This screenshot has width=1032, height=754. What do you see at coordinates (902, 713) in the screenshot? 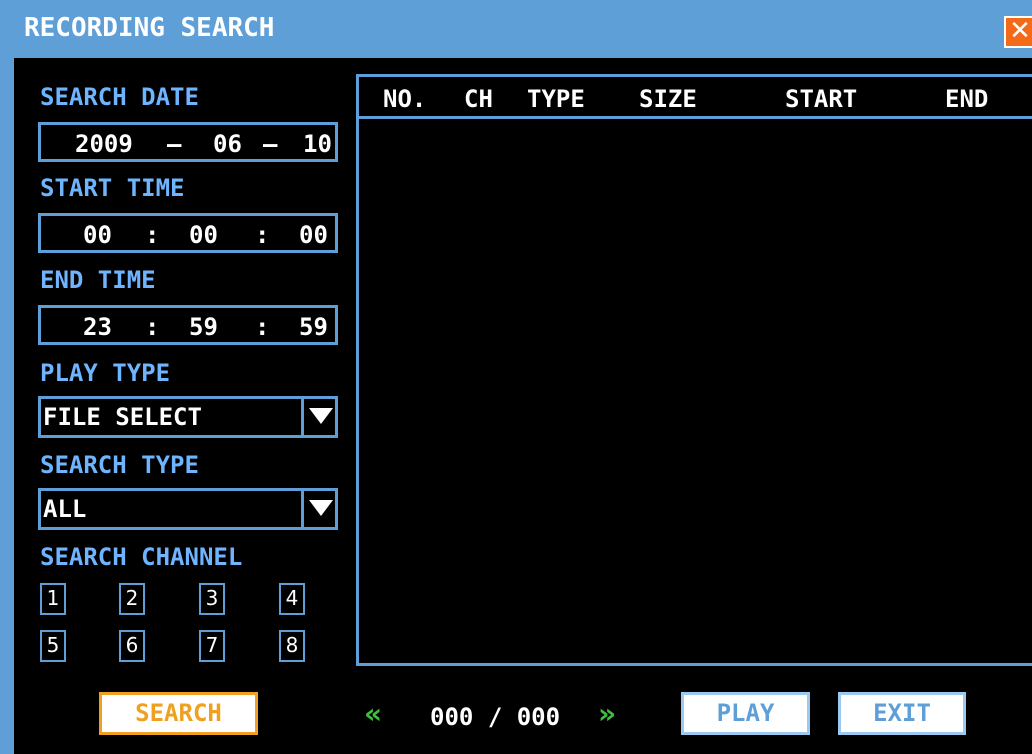
I see `exit-button: EXIT` at bounding box center [902, 713].